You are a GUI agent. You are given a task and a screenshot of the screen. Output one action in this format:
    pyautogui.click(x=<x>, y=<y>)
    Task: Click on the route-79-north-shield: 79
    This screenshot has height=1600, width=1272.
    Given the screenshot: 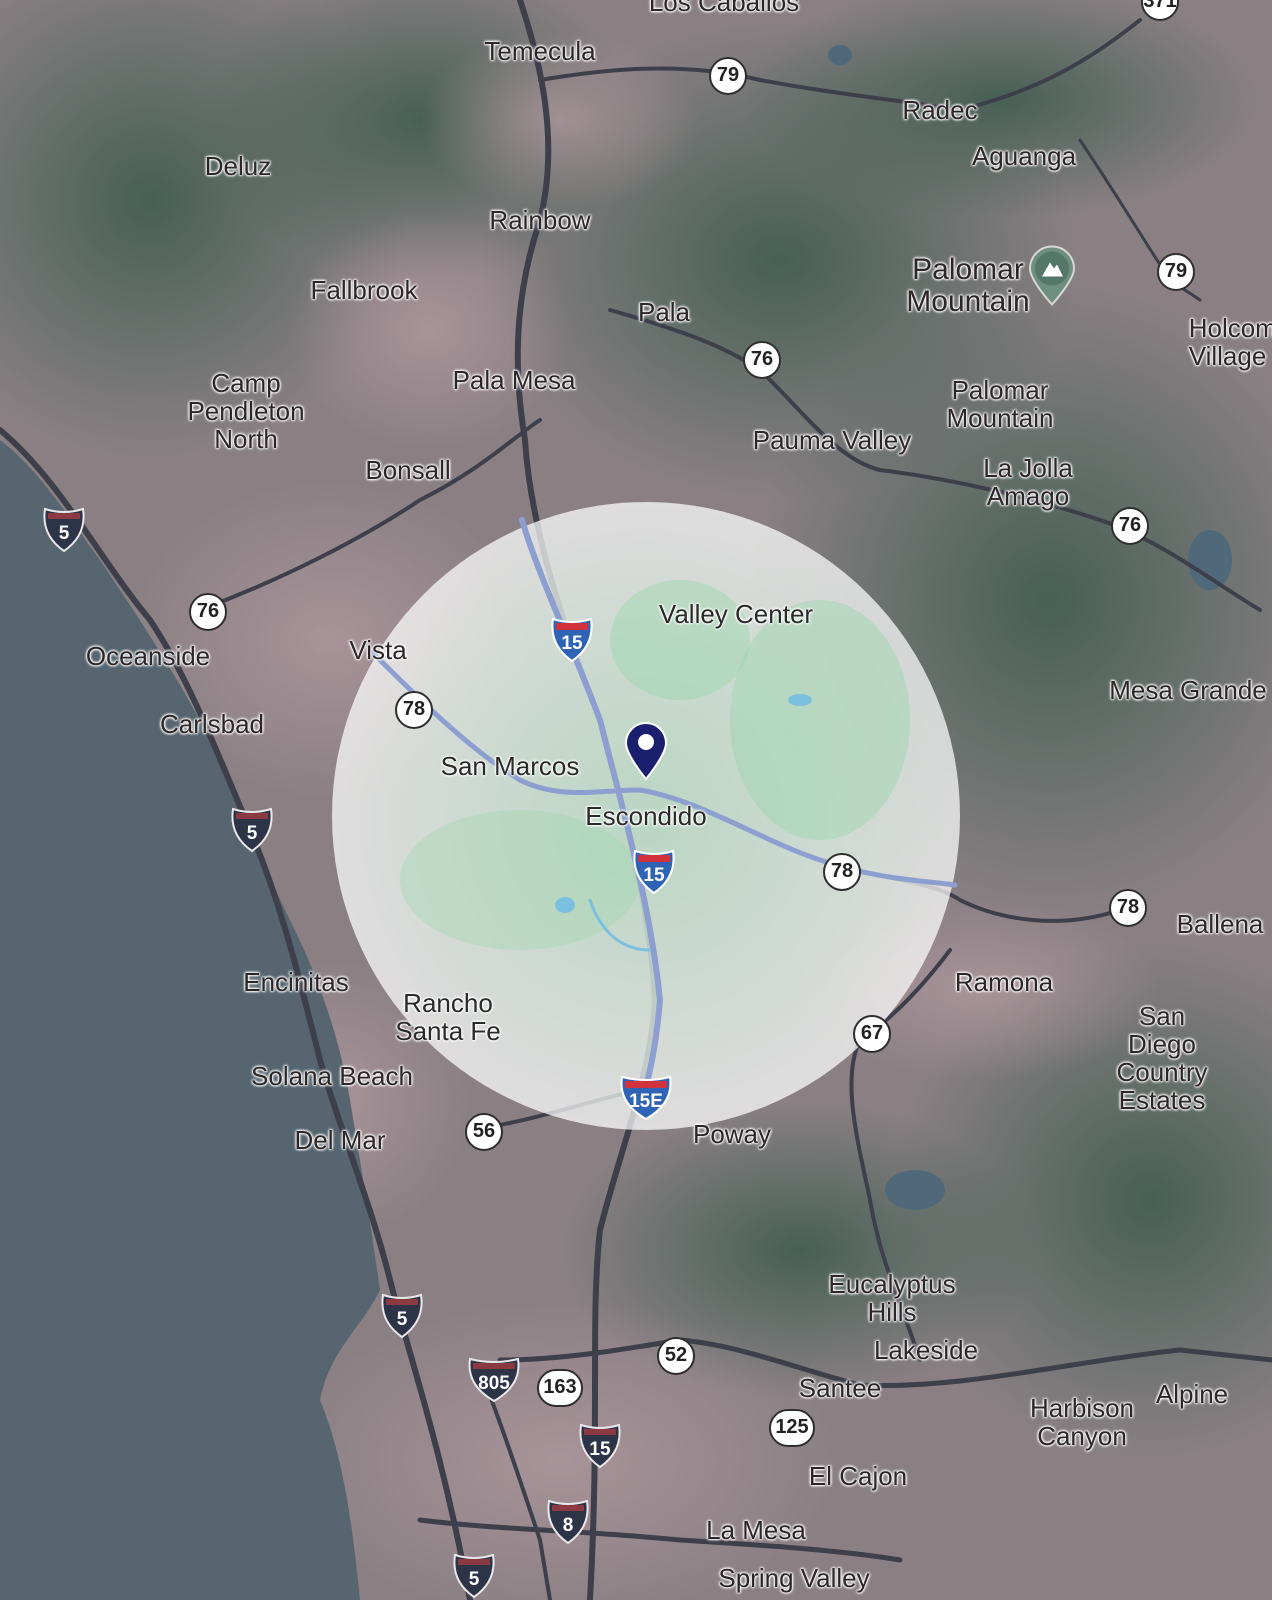 What is the action you would take?
    pyautogui.click(x=728, y=76)
    